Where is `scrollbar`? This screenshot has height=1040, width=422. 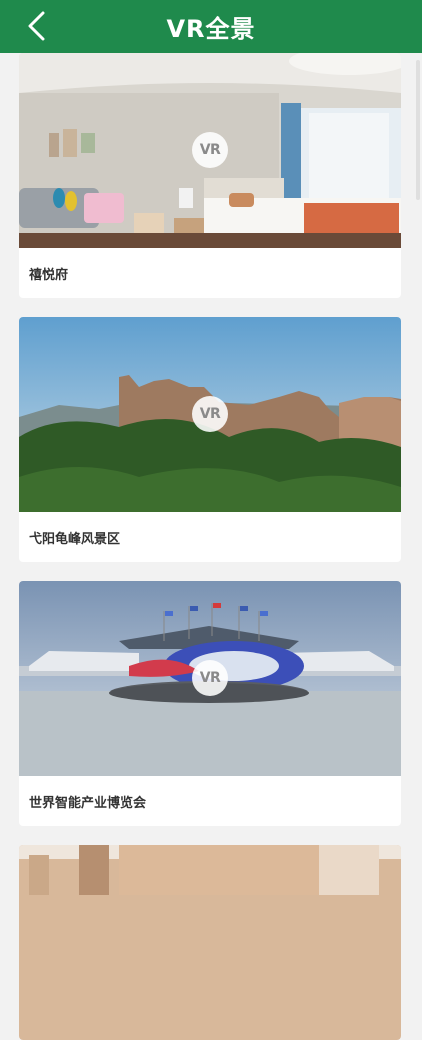 scrollbar is located at coordinates (418, 130).